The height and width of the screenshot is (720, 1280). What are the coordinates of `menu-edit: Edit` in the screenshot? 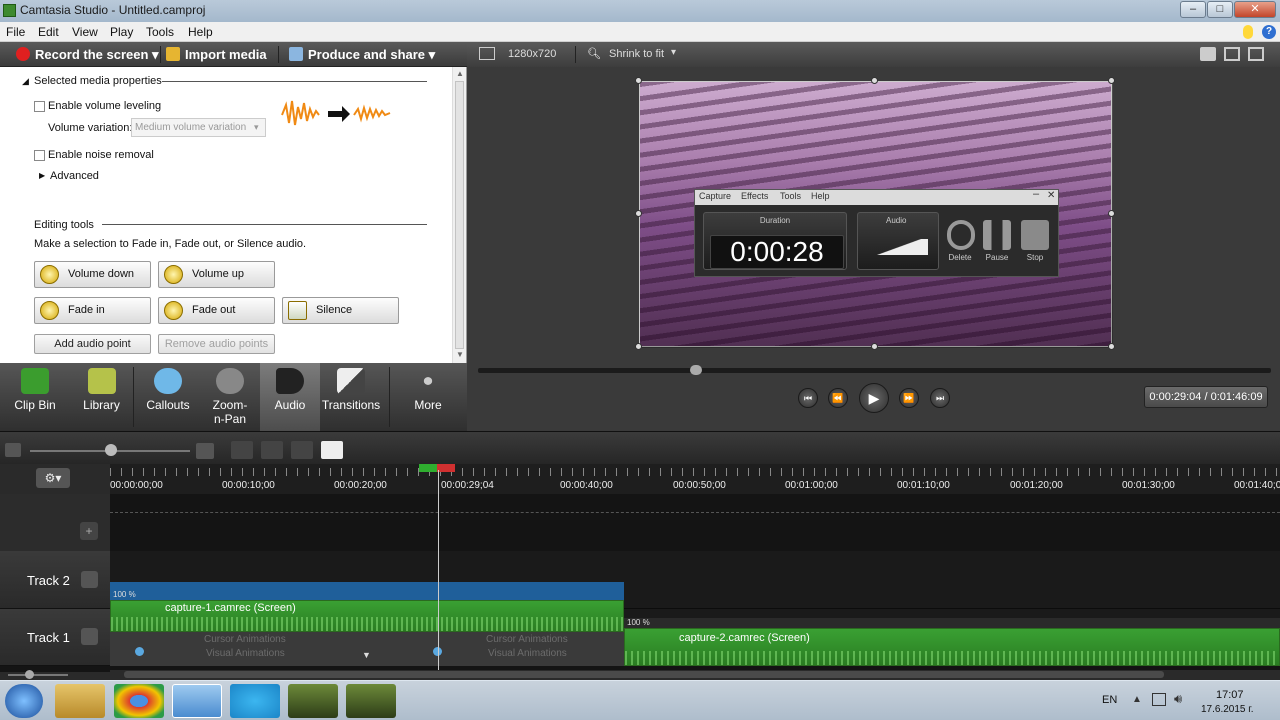 It's located at (48, 32).